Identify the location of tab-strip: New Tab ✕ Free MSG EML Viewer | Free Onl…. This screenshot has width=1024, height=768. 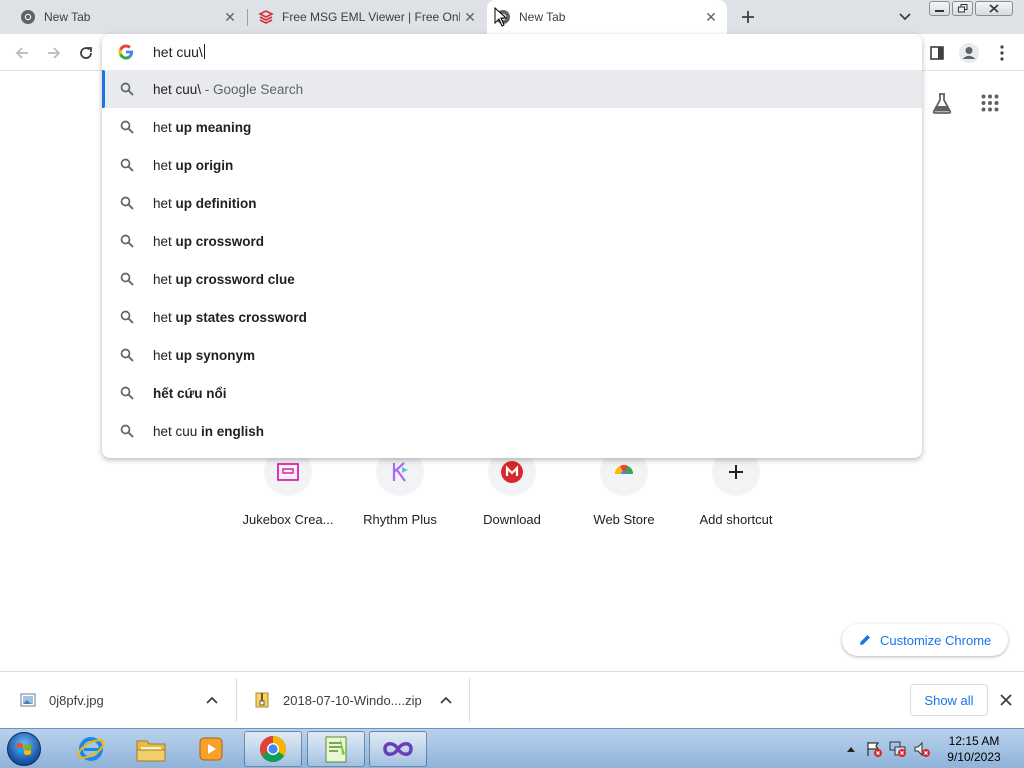
(512, 17).